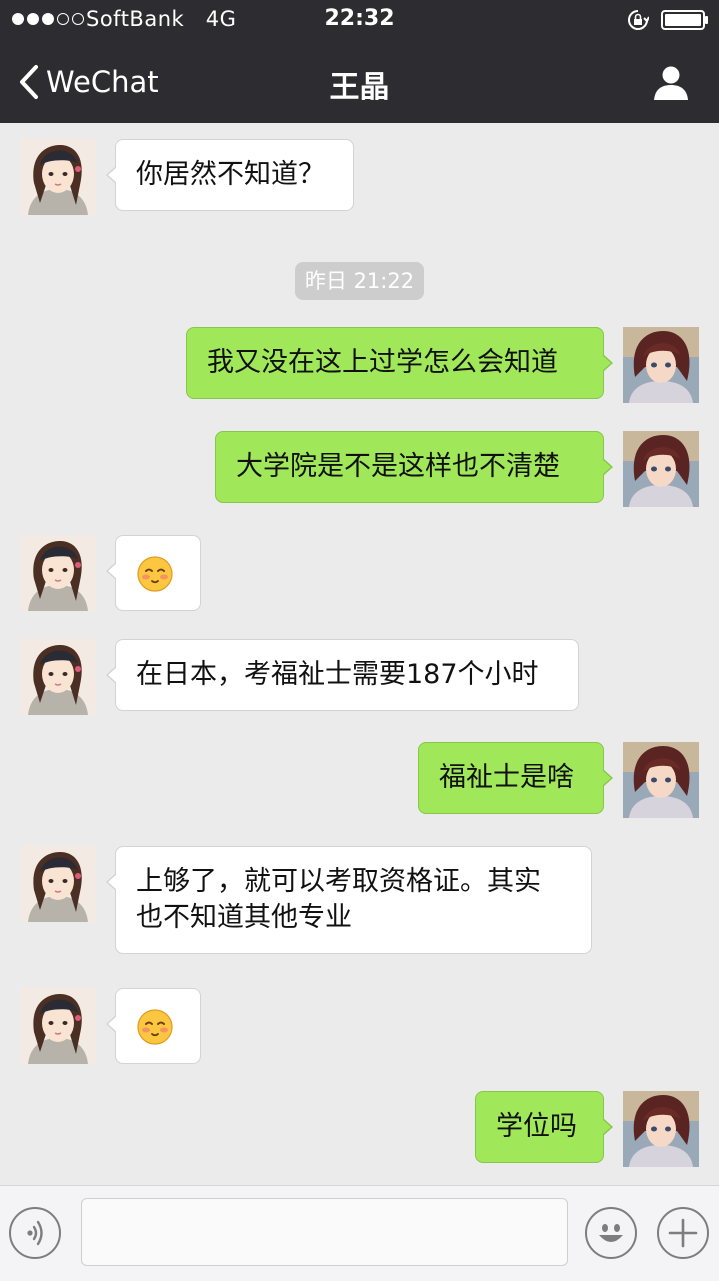 This screenshot has width=719, height=1281. What do you see at coordinates (684, 20) in the screenshot?
I see `battery-icon` at bounding box center [684, 20].